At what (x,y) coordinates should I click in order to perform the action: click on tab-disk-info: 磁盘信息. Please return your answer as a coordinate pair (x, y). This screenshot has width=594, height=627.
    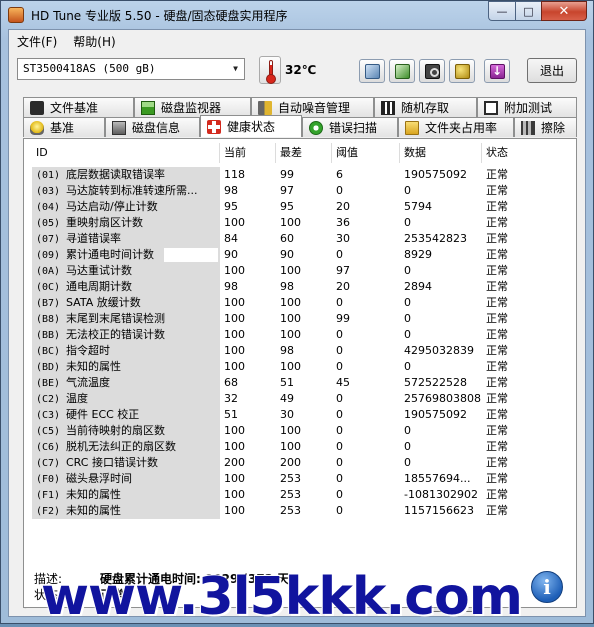
    Looking at the image, I should click on (152, 127).